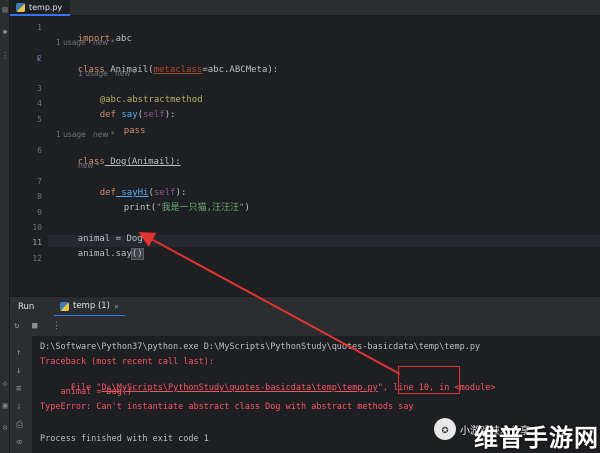 This screenshot has width=600, height=453. I want to click on watermark-big-text: 维普手游网, so click(536, 438).